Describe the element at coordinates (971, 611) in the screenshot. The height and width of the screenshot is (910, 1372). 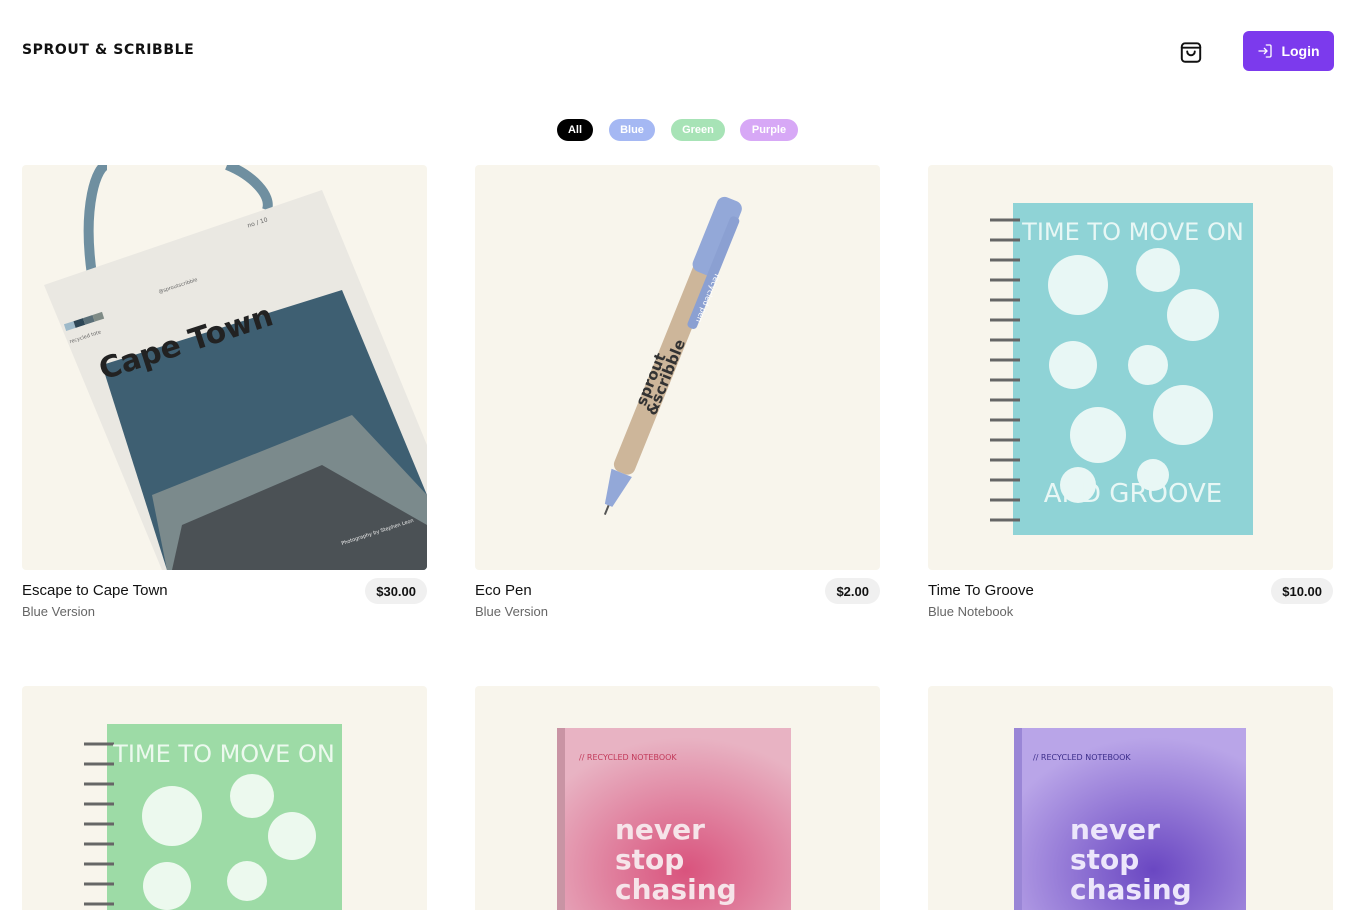
I see `product-variant: Blue Notebook` at that location.